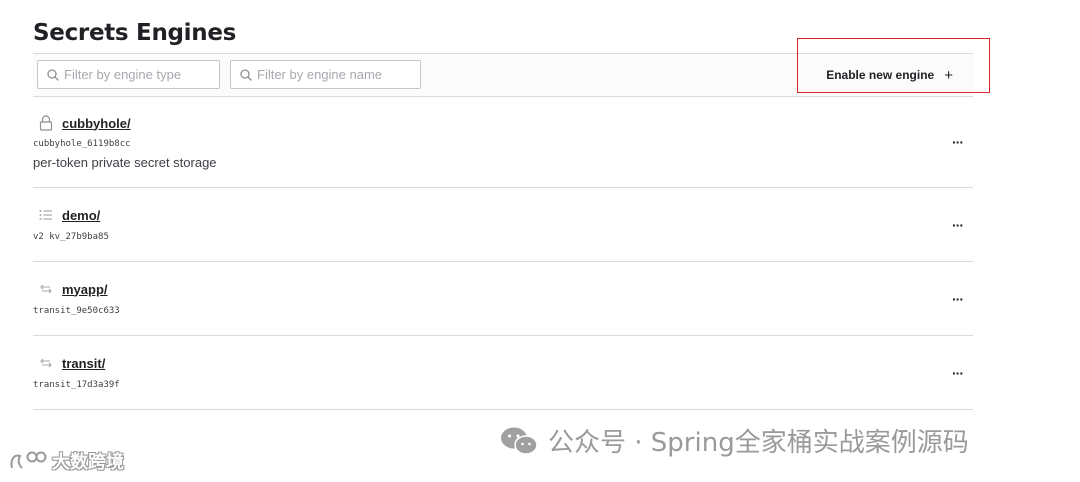 Image resolution: width=1080 pixels, height=482 pixels. Describe the element at coordinates (880, 75) in the screenshot. I see `enable-new-engine-label: Enable new engine` at that location.